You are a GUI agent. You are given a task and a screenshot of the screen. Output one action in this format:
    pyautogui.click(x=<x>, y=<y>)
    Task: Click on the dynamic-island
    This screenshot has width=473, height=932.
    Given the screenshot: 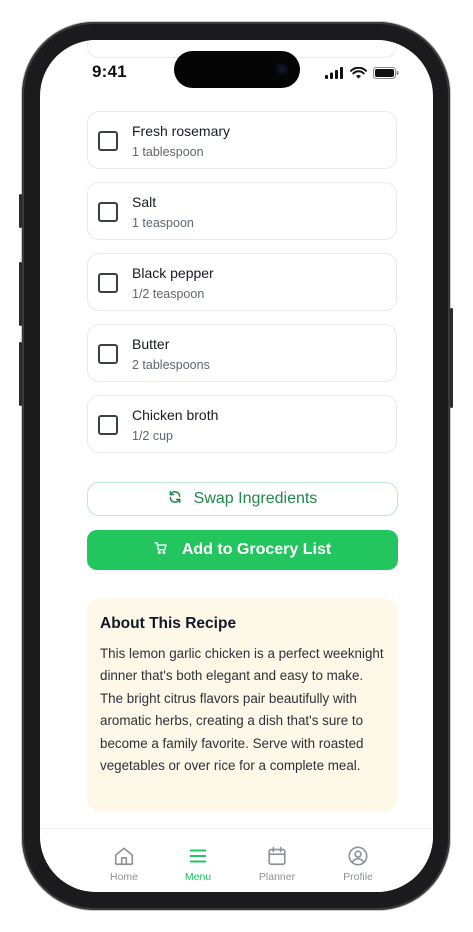 What is the action you would take?
    pyautogui.click(x=237, y=69)
    